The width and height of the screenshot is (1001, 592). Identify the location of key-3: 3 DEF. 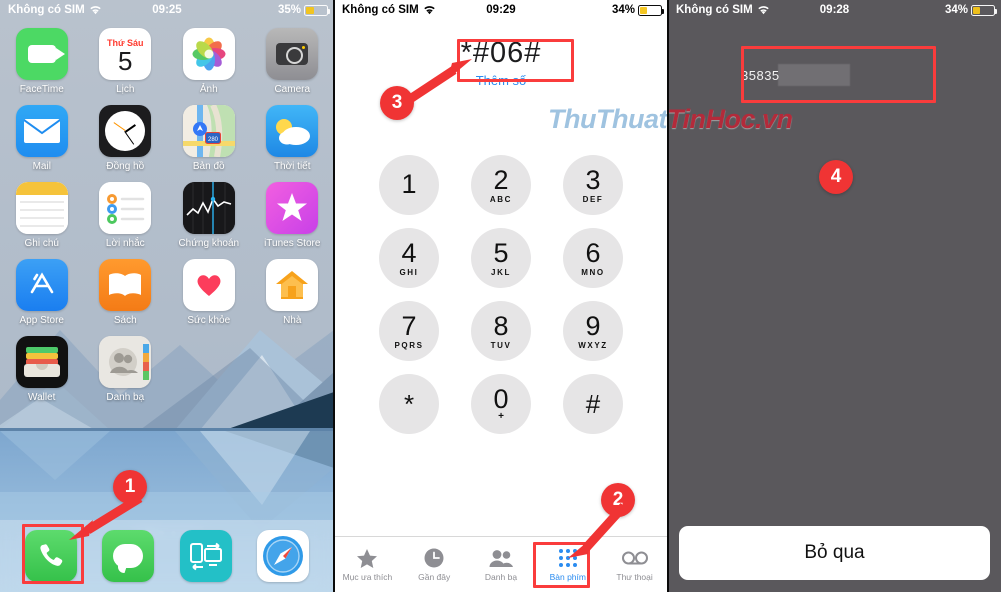
(593, 185).